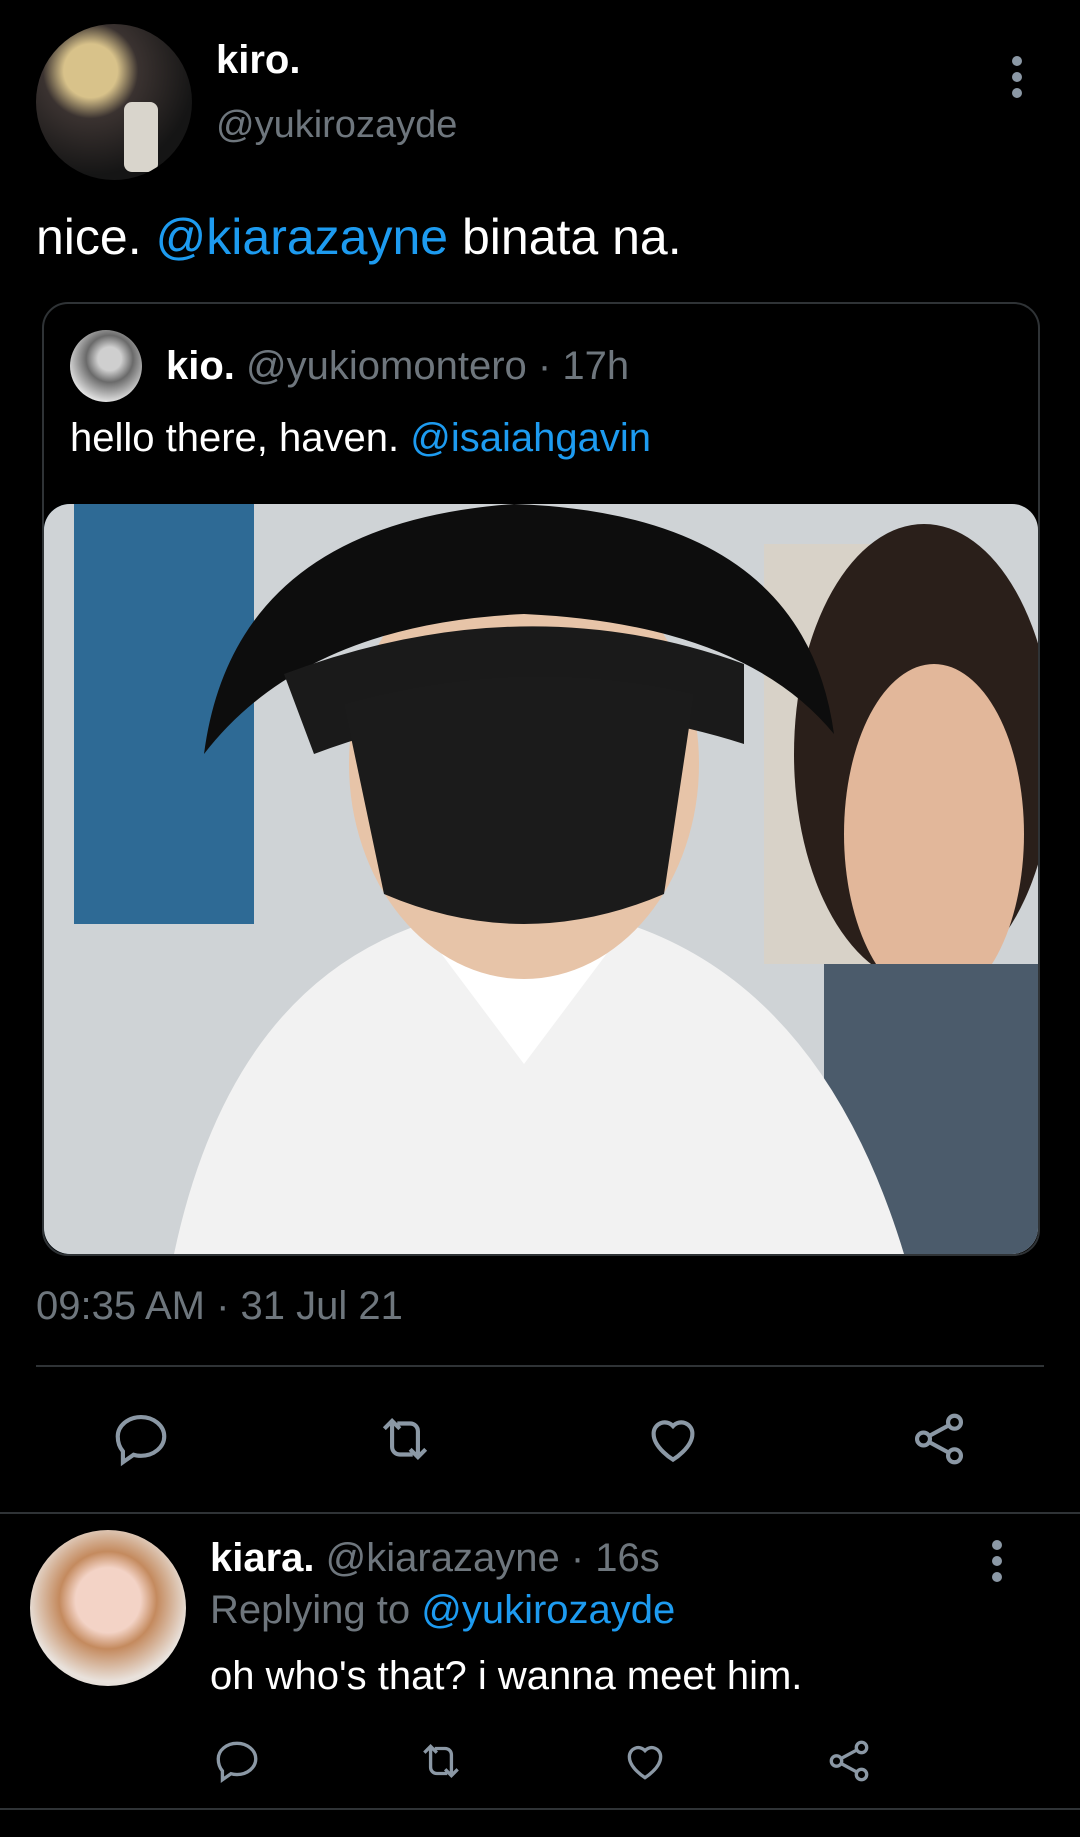  I want to click on display-name: kiro., so click(258, 60).